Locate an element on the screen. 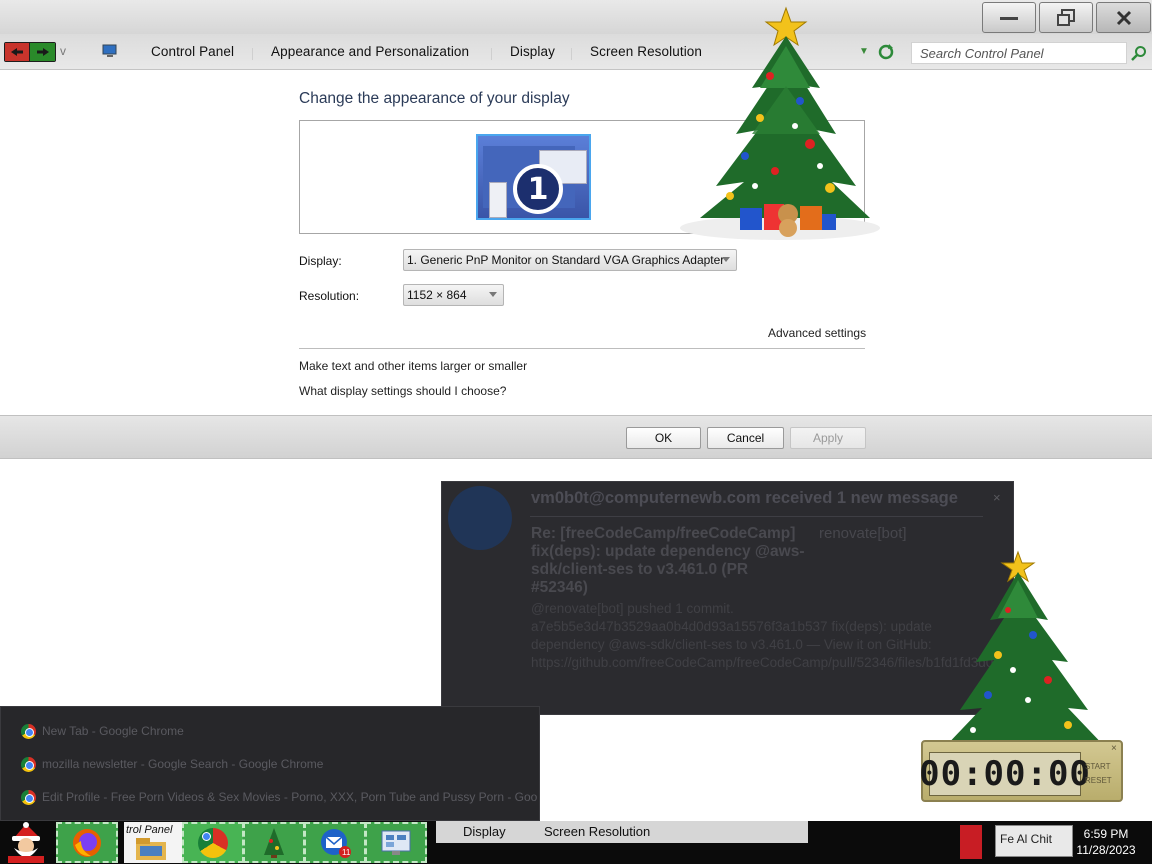 This screenshot has height=864, width=1152. monitor-number: 1 is located at coordinates (538, 189).